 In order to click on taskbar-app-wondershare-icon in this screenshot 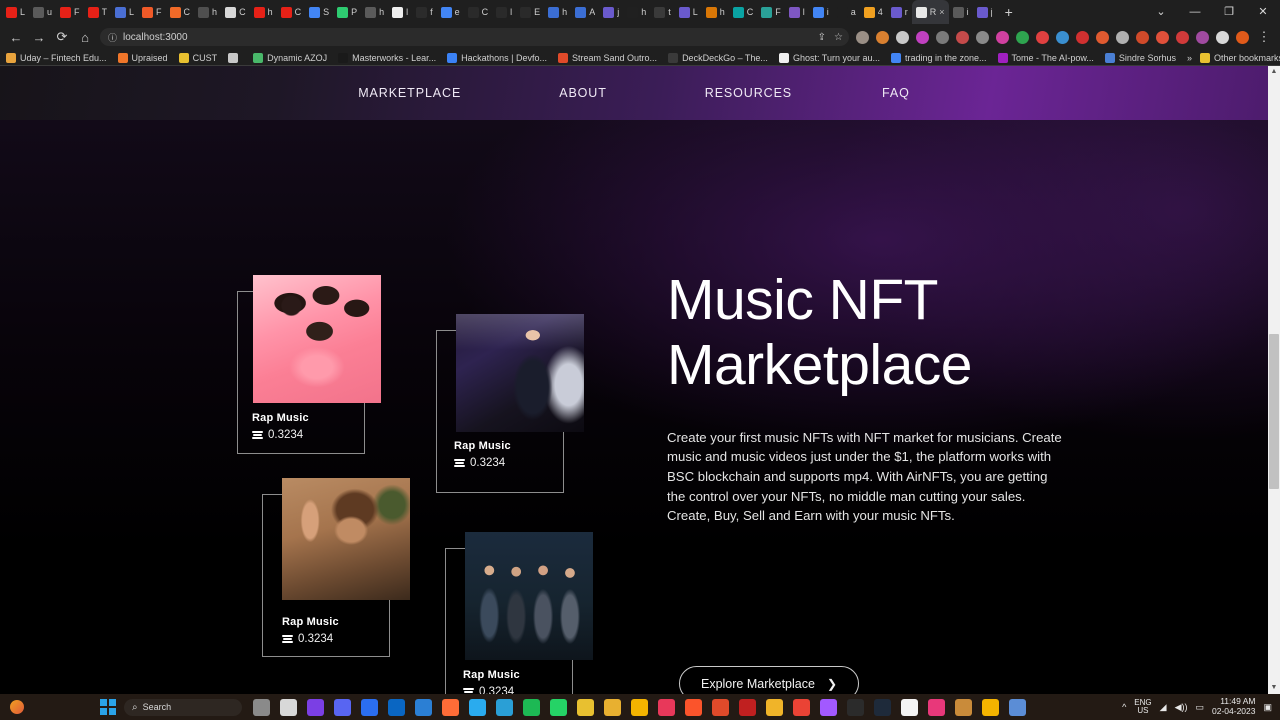, I will do `click(369, 707)`.